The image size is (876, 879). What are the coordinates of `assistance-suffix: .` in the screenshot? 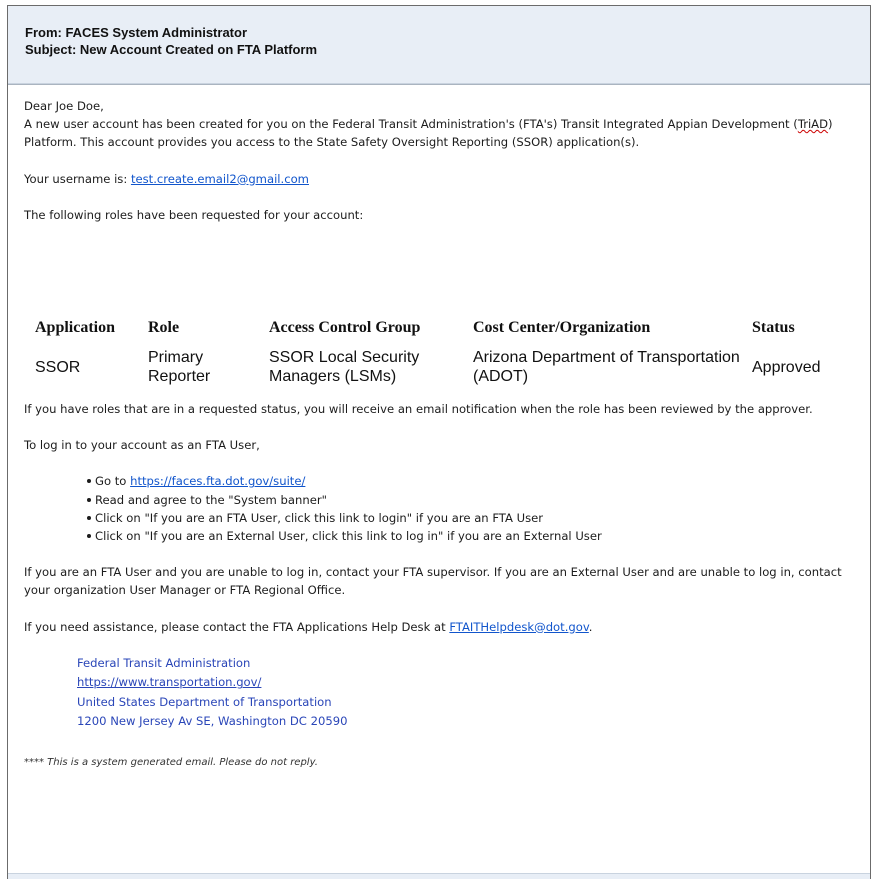 It's located at (590, 626).